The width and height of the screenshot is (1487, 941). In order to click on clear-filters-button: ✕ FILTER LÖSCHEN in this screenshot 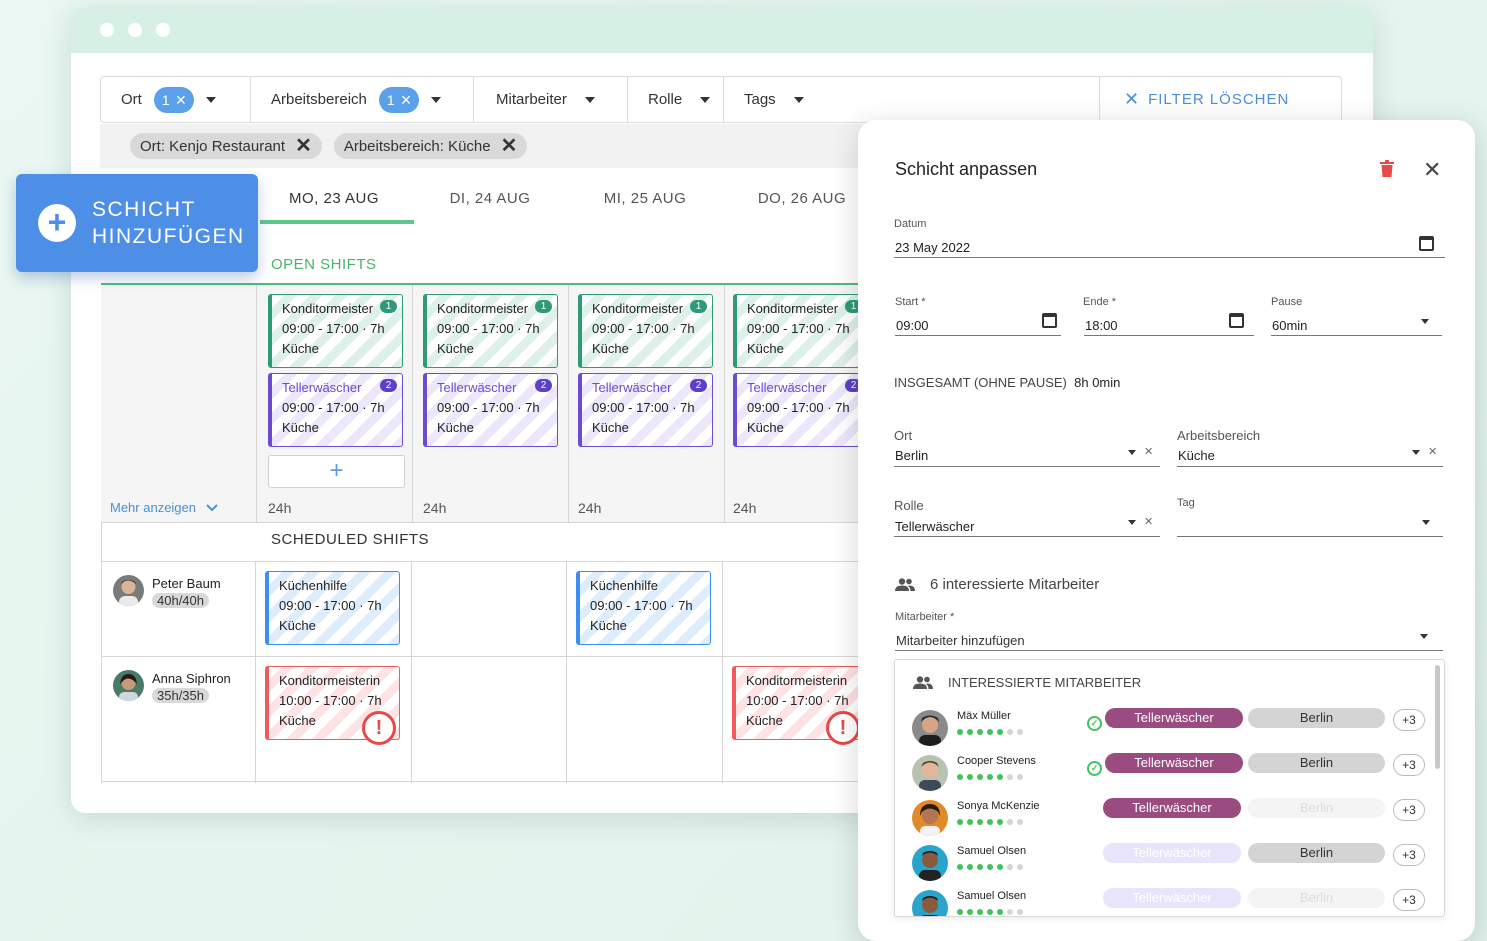, I will do `click(1194, 99)`.